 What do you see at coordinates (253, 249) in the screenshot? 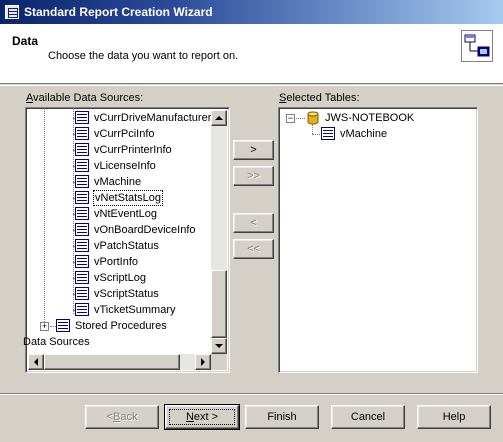
I see `remove-all-button: <<` at bounding box center [253, 249].